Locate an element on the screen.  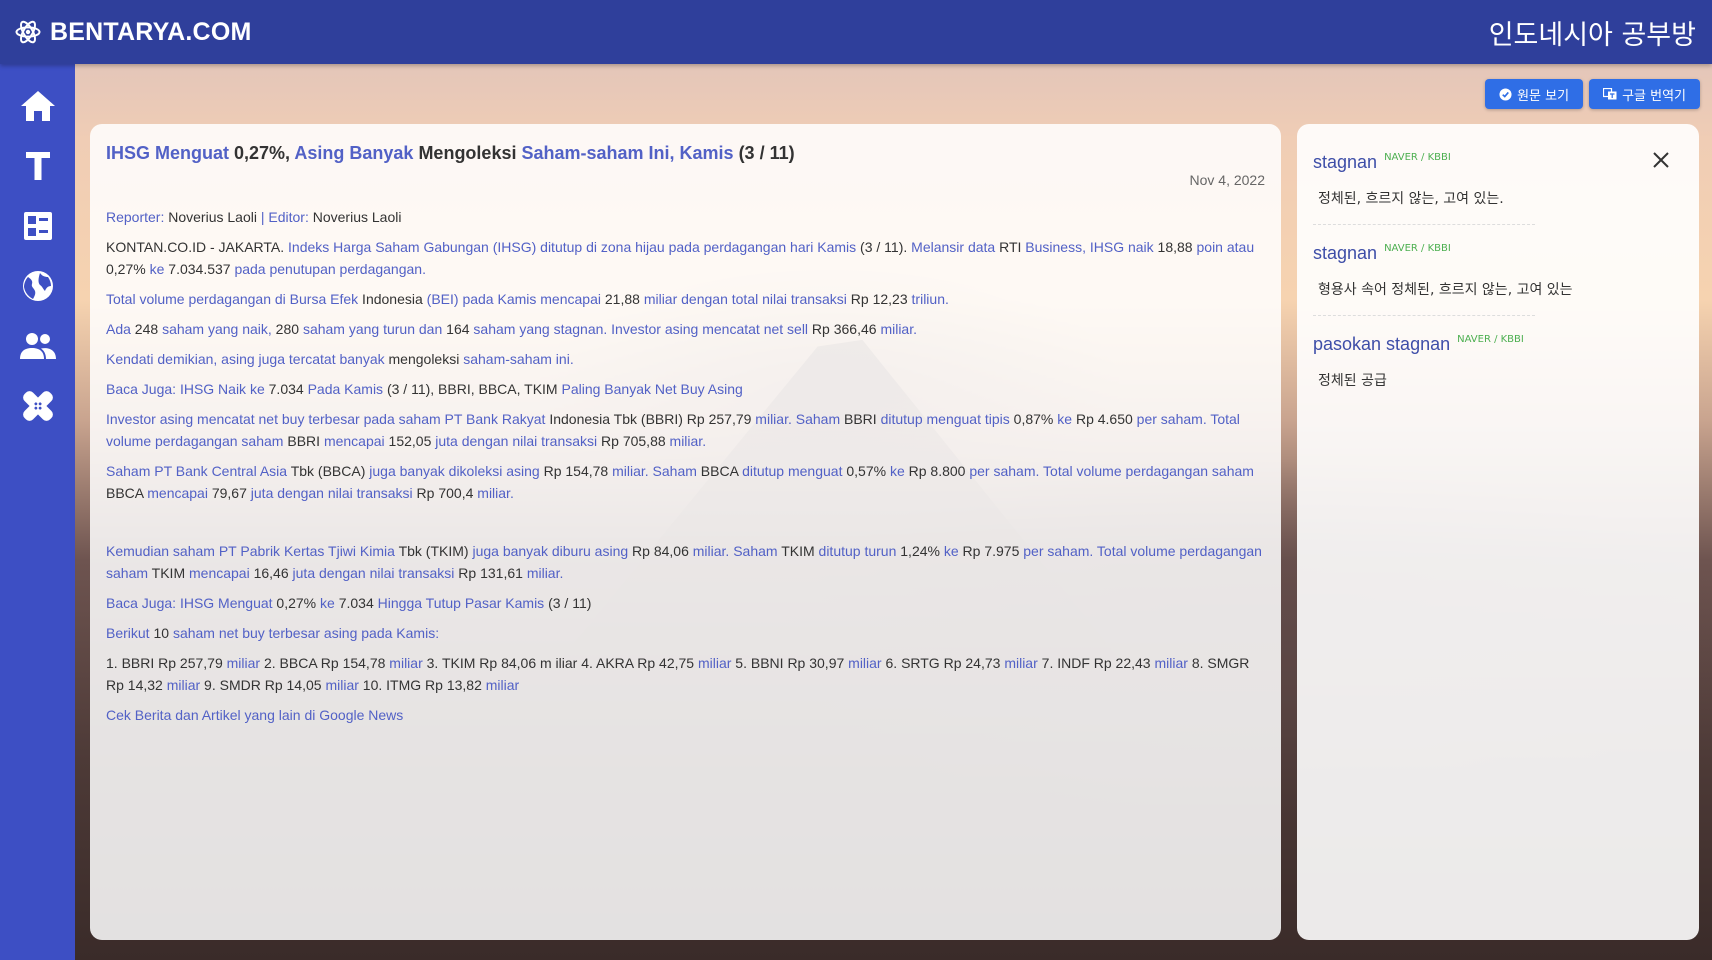
dictionary-word: ditutup menguat tipis is located at coordinates (945, 419).